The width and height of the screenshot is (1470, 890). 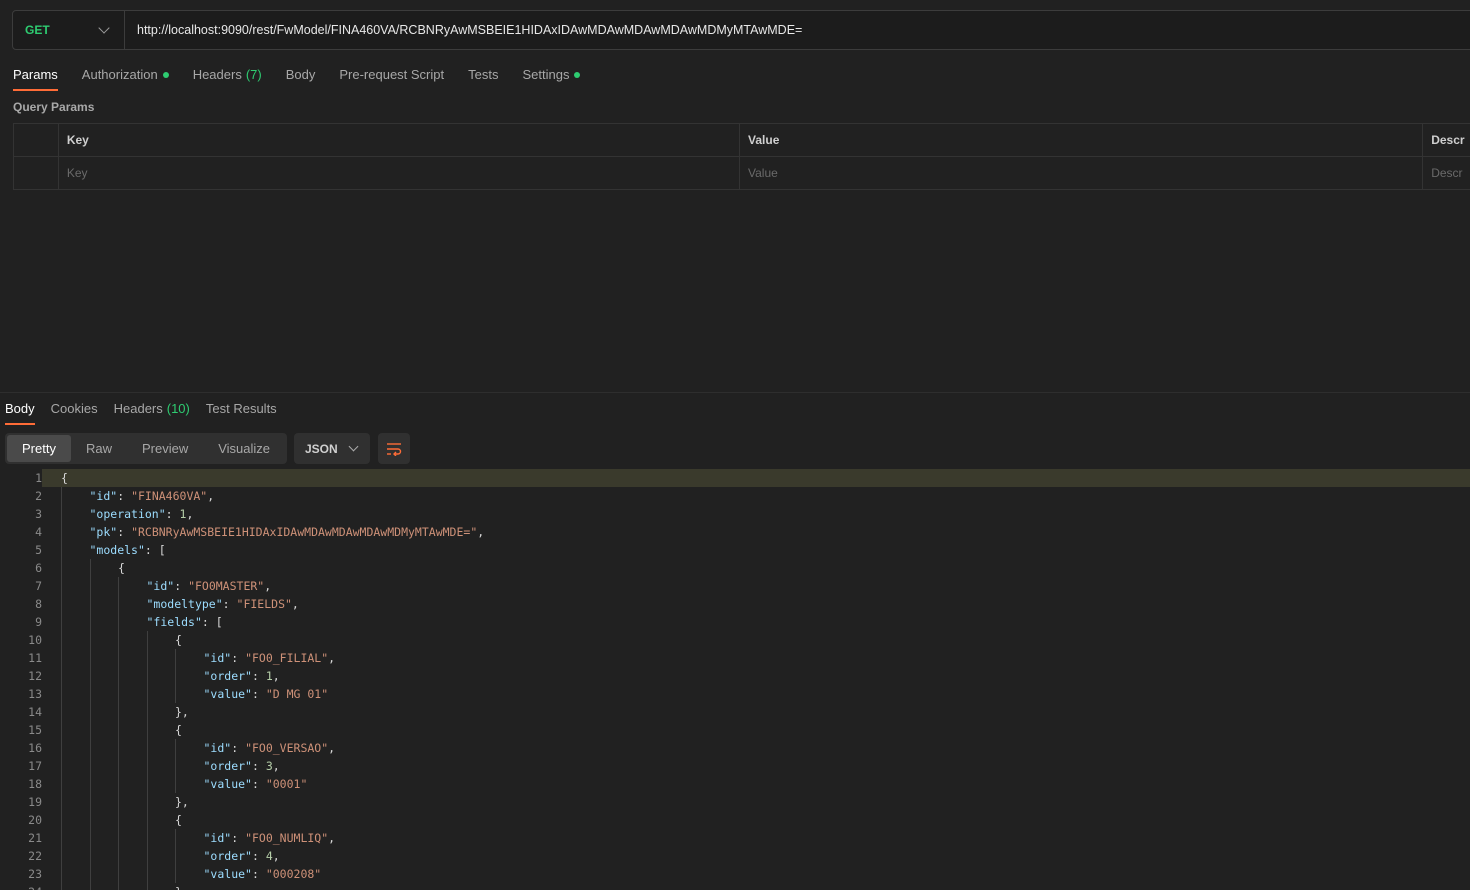 What do you see at coordinates (756, 874) in the screenshot?
I see `code-text: "value": "000208"` at bounding box center [756, 874].